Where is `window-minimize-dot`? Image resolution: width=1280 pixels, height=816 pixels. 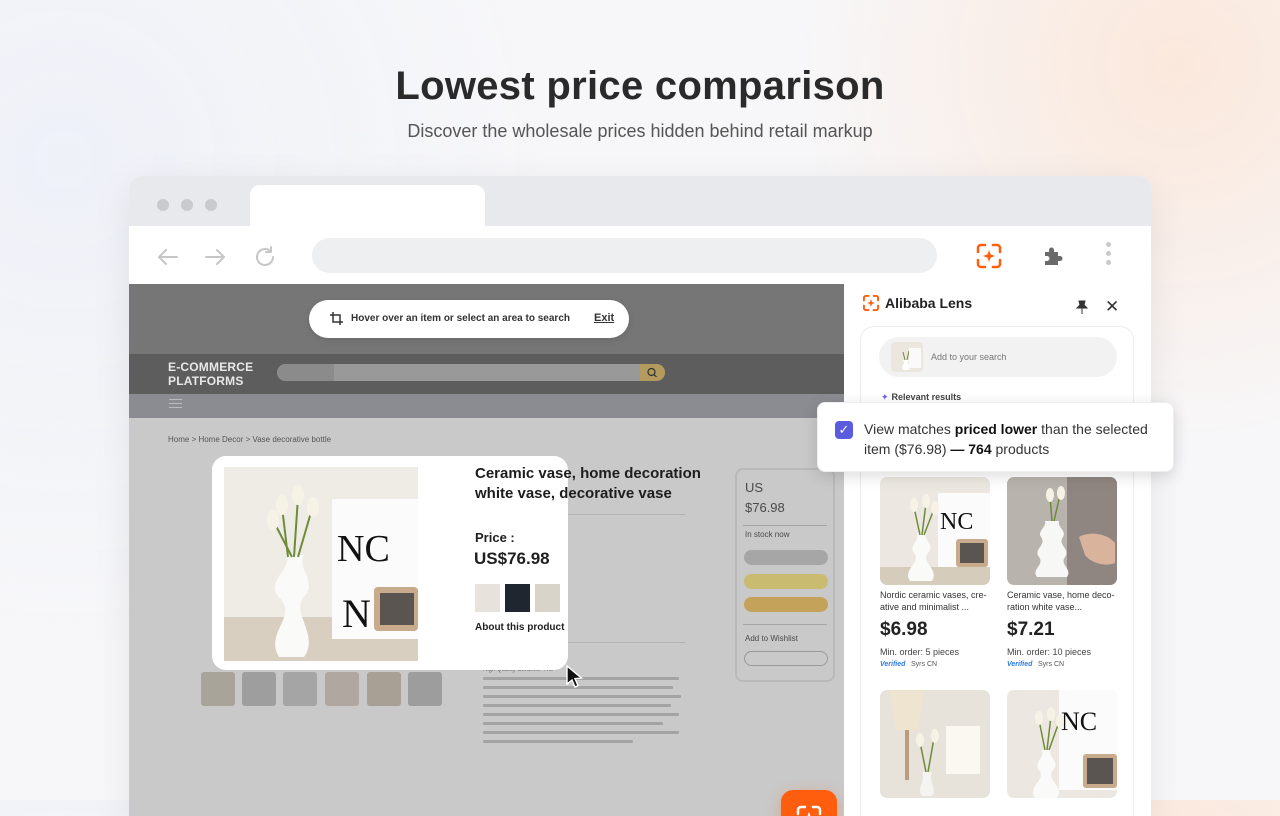
window-minimize-dot is located at coordinates (187, 205).